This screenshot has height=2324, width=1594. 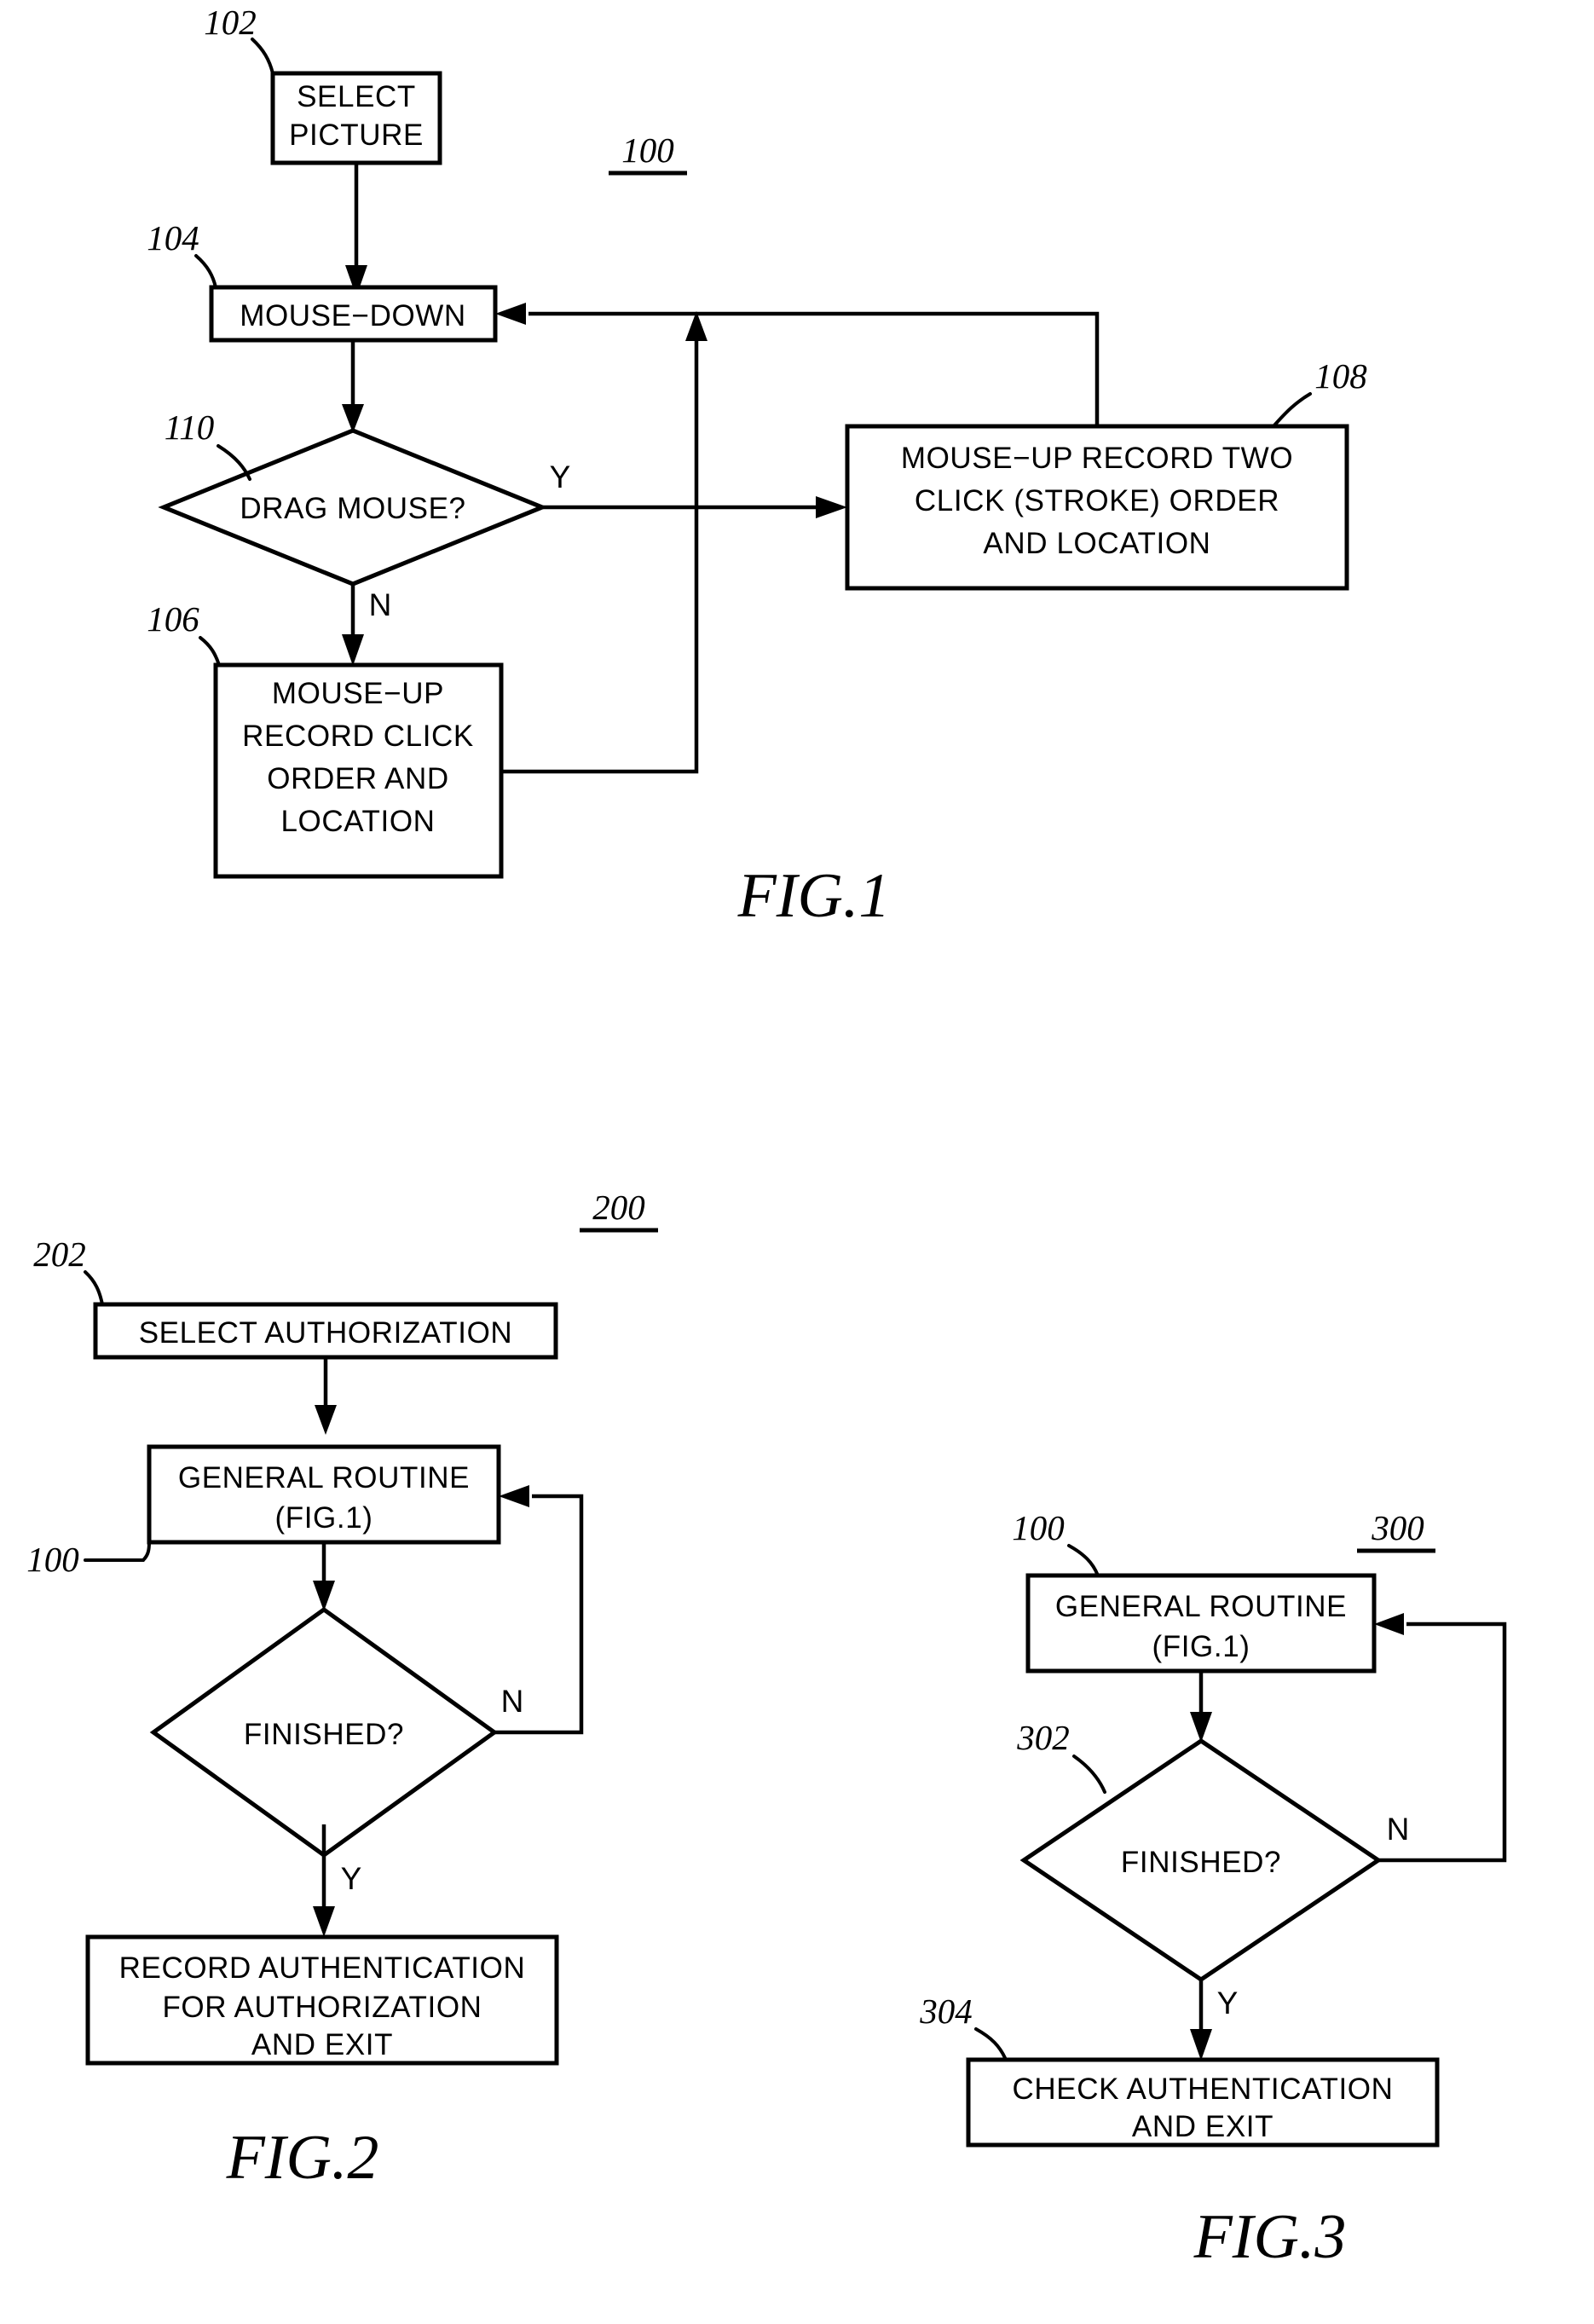 I want to click on node-110-line-1: DRAG MOUSE?, so click(x=352, y=508).